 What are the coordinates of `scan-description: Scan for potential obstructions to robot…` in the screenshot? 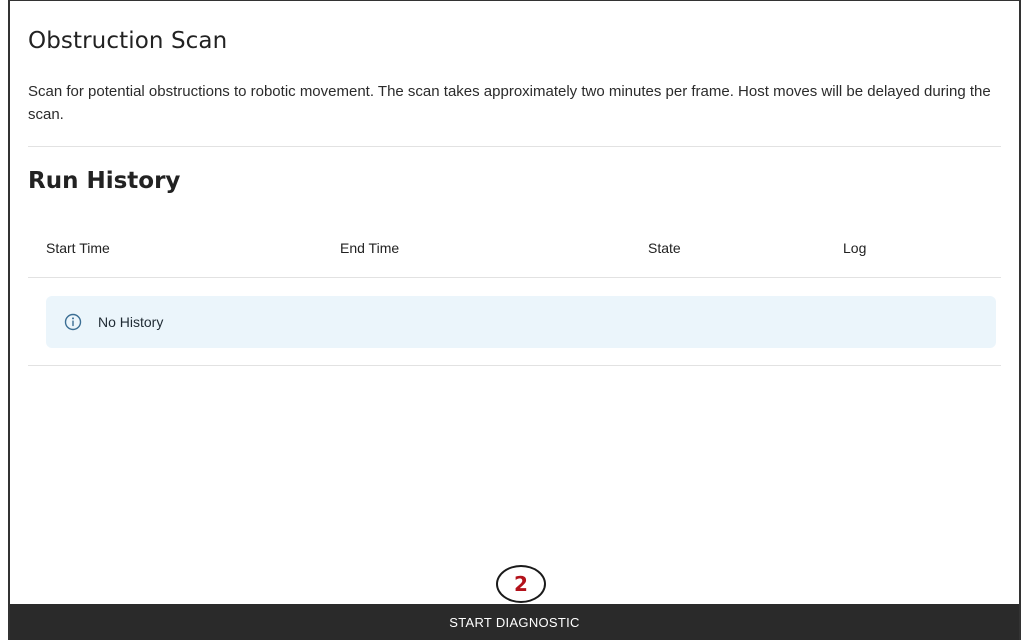 It's located at (509, 103).